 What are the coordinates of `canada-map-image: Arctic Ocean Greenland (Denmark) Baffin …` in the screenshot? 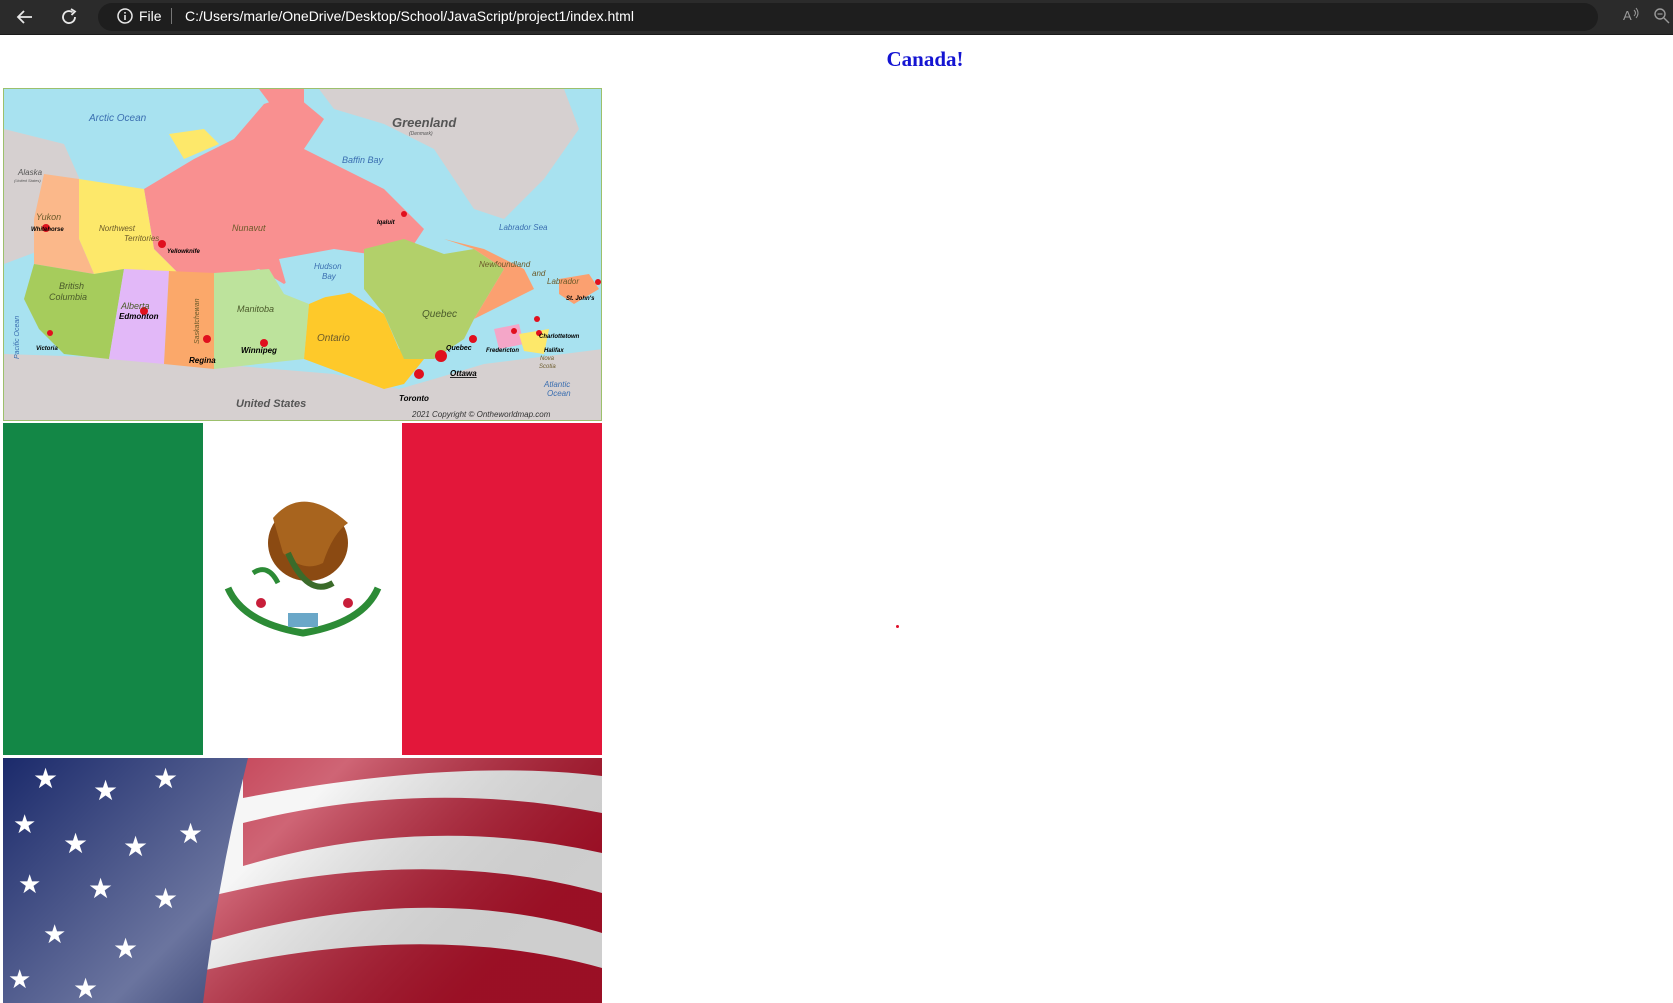 It's located at (302, 254).